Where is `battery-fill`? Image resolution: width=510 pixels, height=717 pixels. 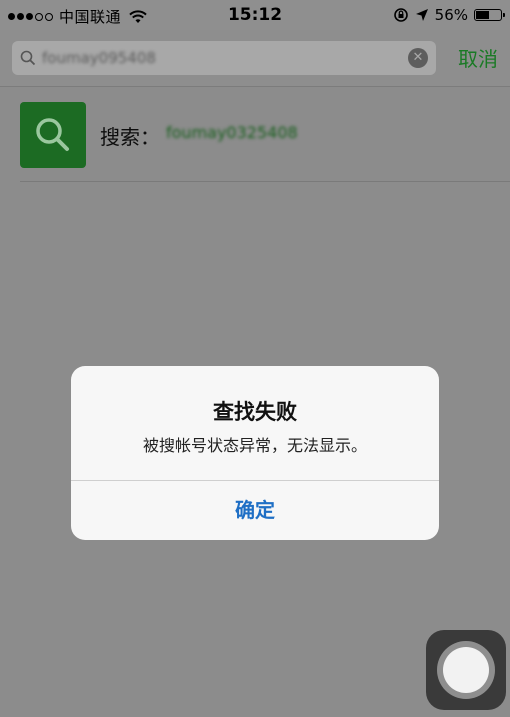
battery-fill is located at coordinates (482, 15).